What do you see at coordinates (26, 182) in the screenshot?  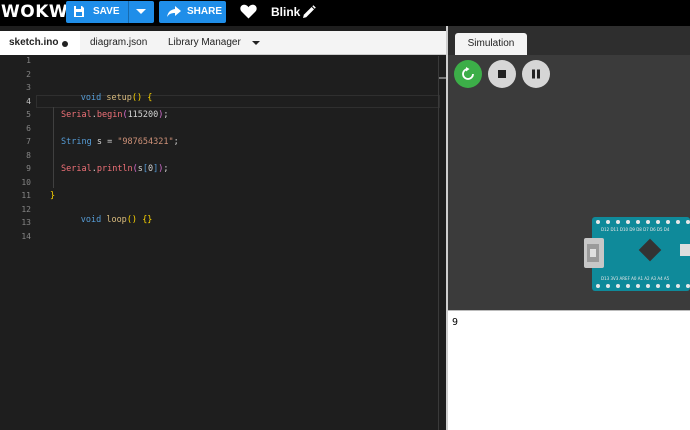 I see `line-number: 10` at bounding box center [26, 182].